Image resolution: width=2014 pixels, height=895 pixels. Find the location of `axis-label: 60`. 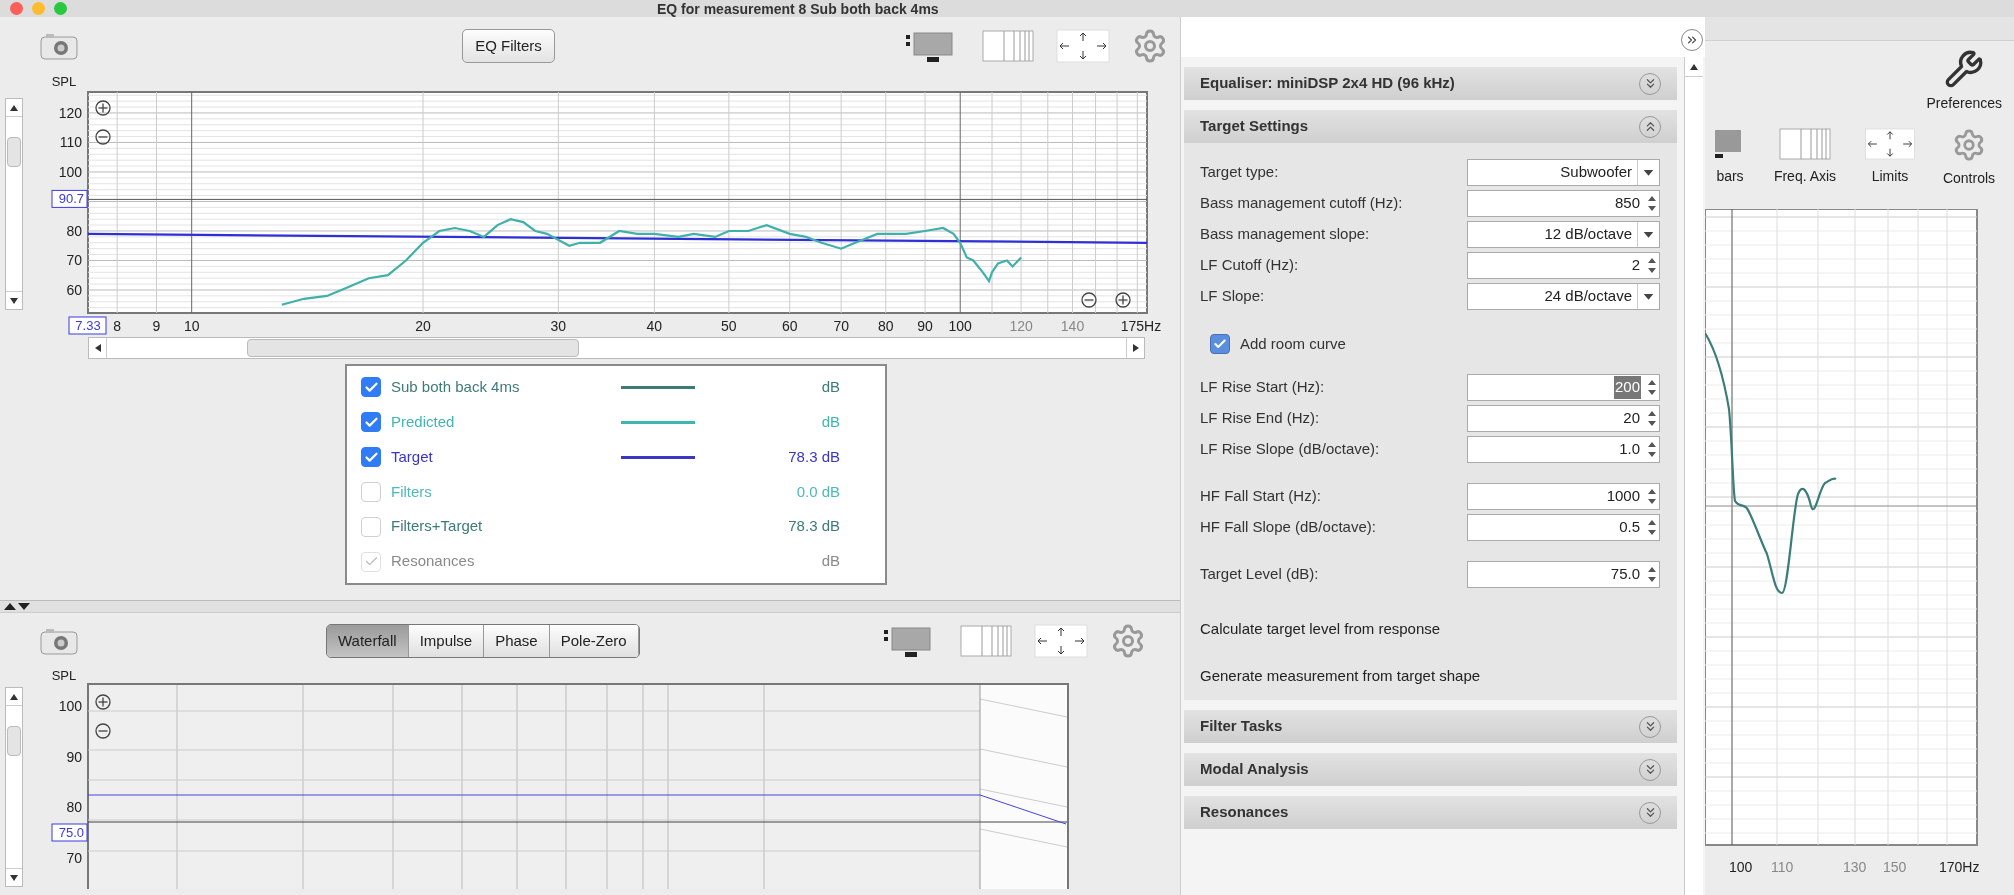

axis-label: 60 is located at coordinates (789, 326).